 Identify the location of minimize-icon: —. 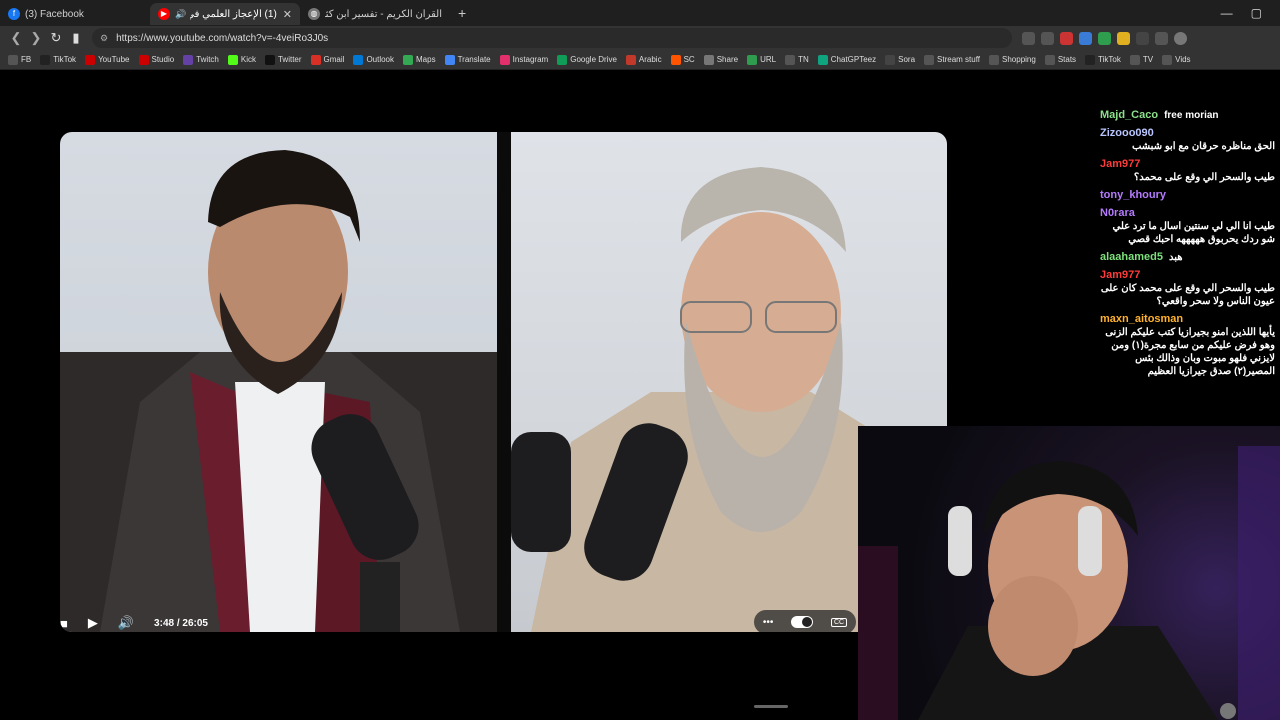
(1227, 13).